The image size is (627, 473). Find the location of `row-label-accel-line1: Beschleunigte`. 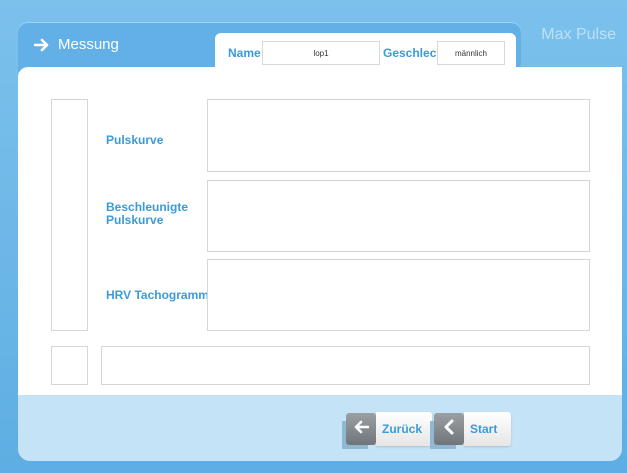

row-label-accel-line1: Beschleunigte is located at coordinates (147, 207).